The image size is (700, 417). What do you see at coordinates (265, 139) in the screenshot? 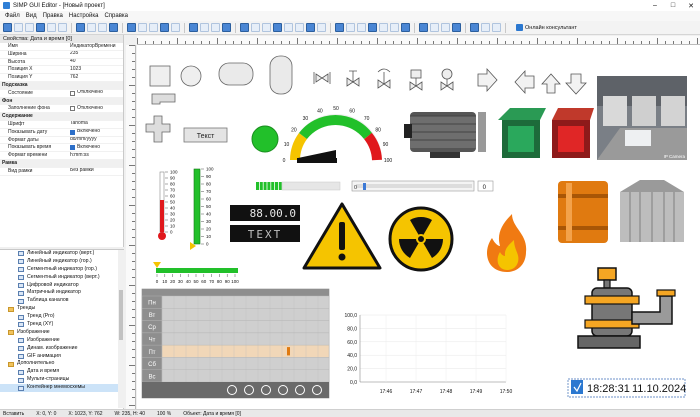
I see `green-indicator-lamp` at bounding box center [265, 139].